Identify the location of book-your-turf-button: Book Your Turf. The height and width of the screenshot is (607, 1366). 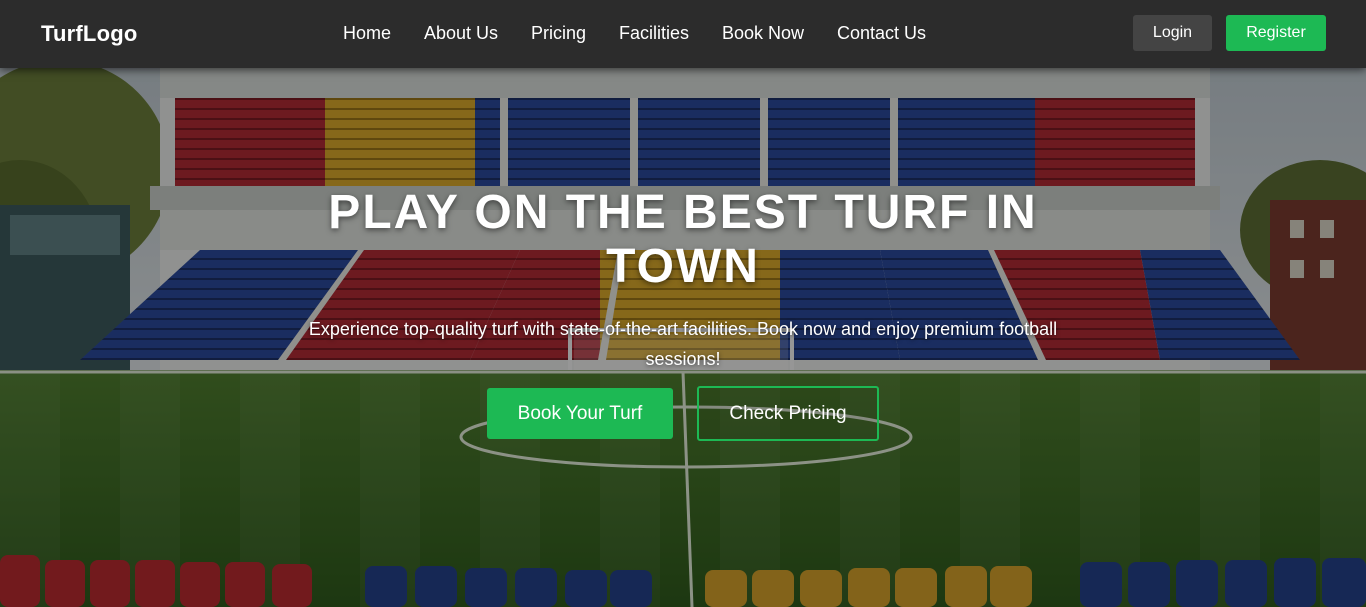
(580, 413).